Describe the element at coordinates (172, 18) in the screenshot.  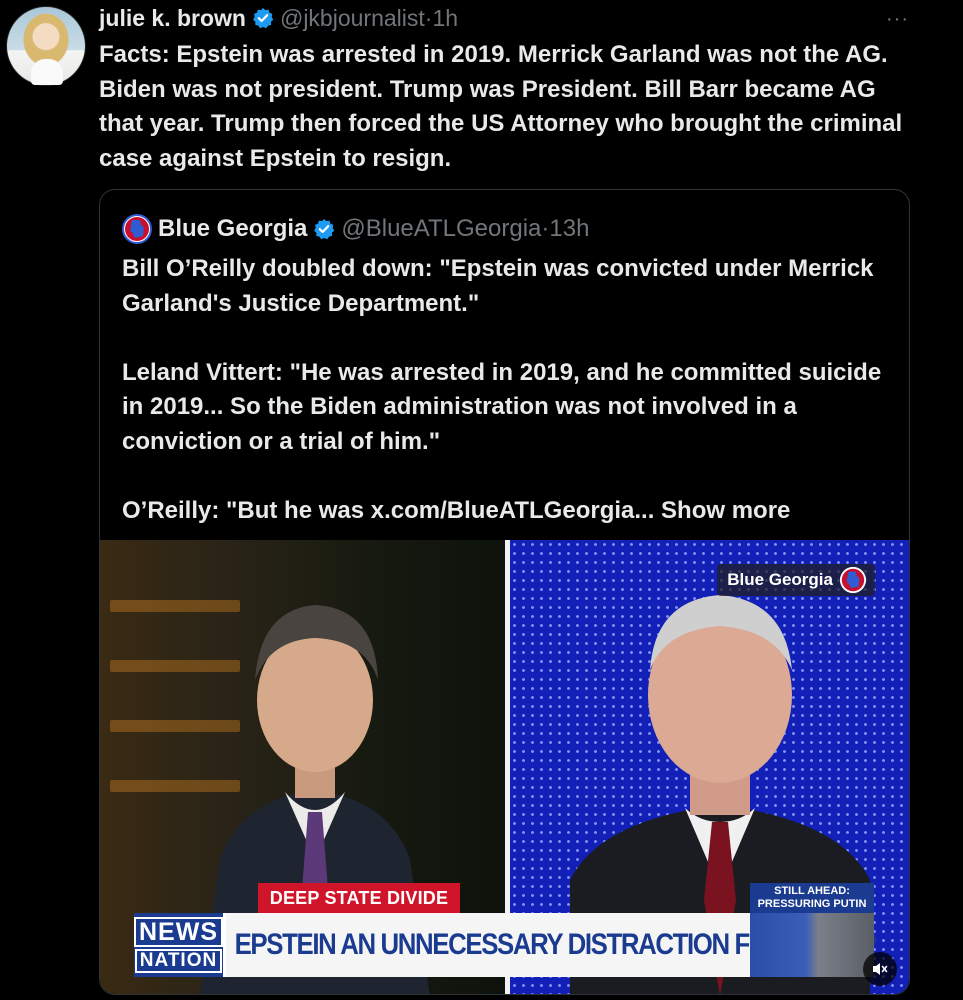
I see `author-name: julie k. brown` at that location.